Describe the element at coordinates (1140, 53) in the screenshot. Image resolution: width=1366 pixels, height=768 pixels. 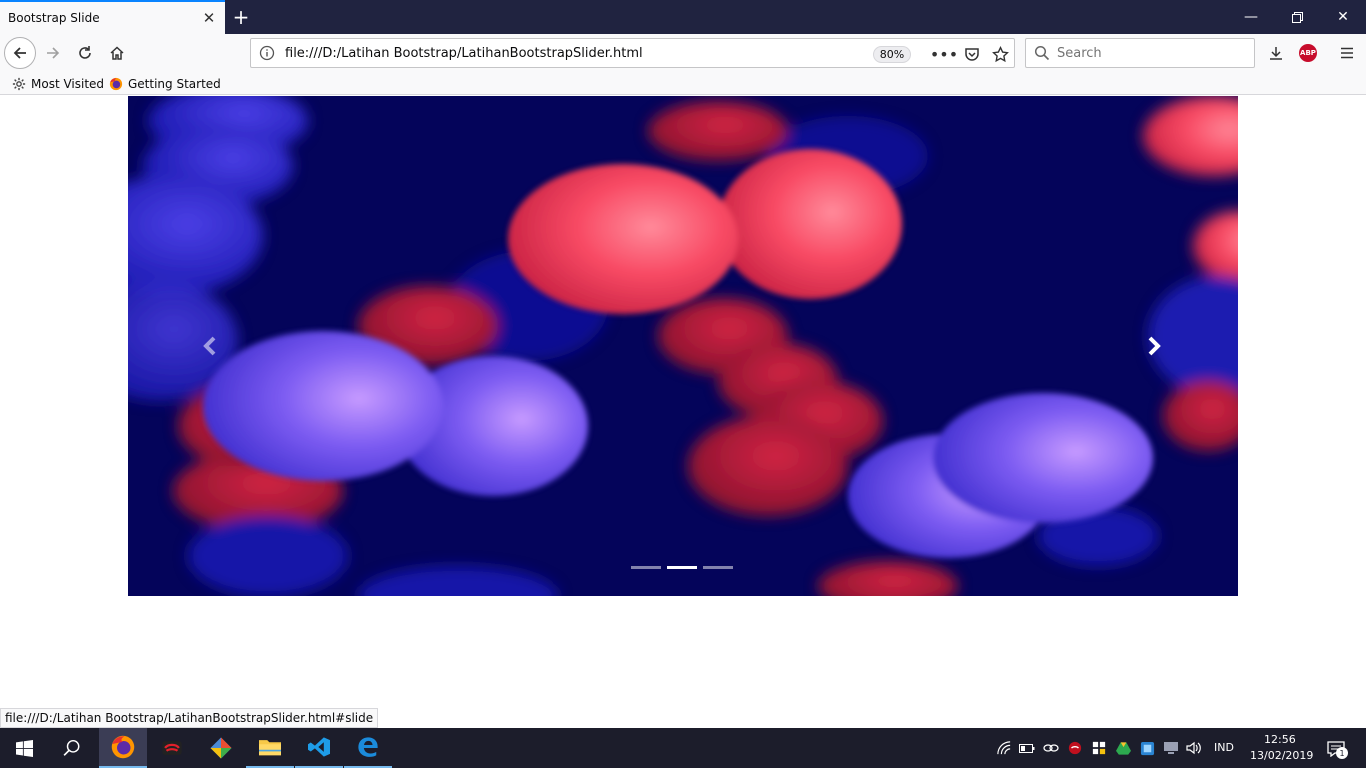
I see `search-bar: Search` at that location.